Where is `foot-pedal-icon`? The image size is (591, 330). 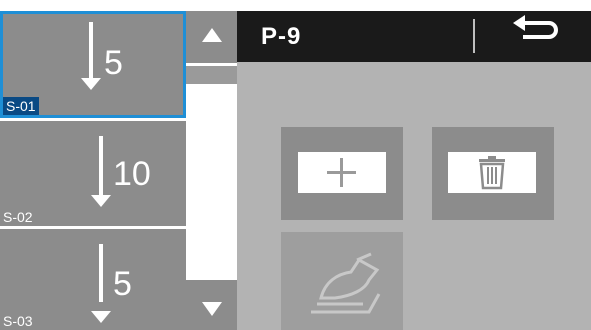
foot-pedal-icon is located at coordinates (346, 283).